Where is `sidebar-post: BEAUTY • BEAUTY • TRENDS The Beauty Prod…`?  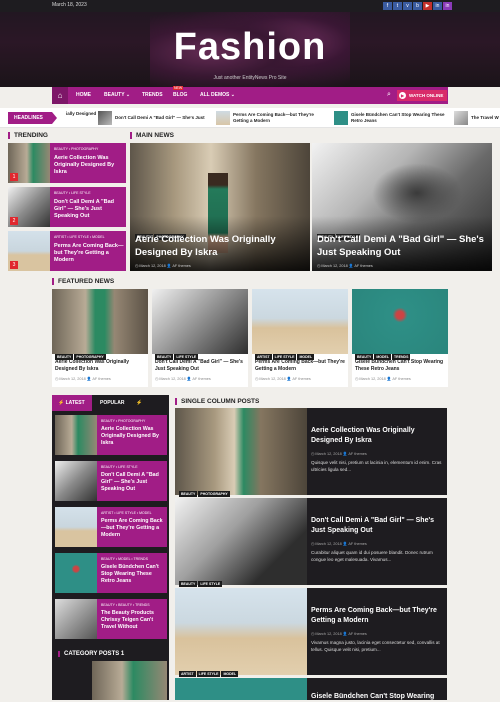
sidebar-post: BEAUTY • BEAUTY • TRENDS The Beauty Prod… is located at coordinates (111, 619).